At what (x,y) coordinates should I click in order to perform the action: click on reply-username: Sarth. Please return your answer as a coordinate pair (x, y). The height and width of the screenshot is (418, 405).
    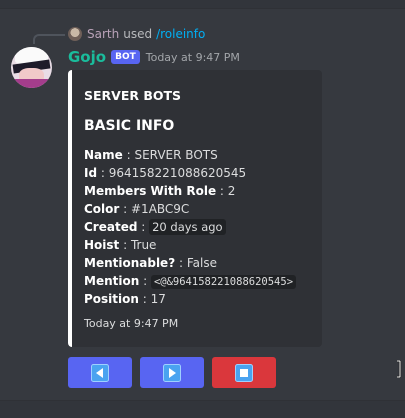
    Looking at the image, I should click on (103, 34).